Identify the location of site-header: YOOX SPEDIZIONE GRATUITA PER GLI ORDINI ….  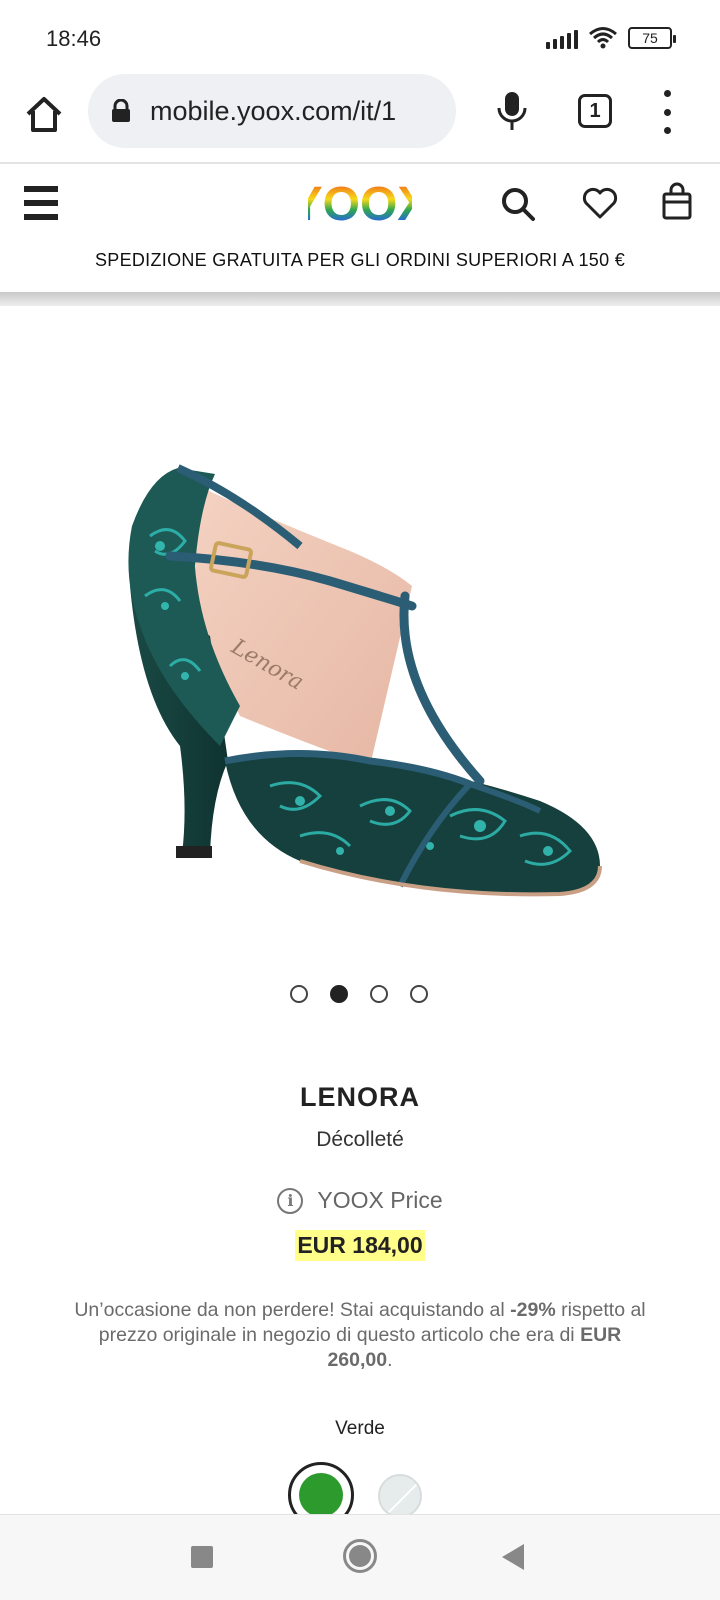
(360, 228).